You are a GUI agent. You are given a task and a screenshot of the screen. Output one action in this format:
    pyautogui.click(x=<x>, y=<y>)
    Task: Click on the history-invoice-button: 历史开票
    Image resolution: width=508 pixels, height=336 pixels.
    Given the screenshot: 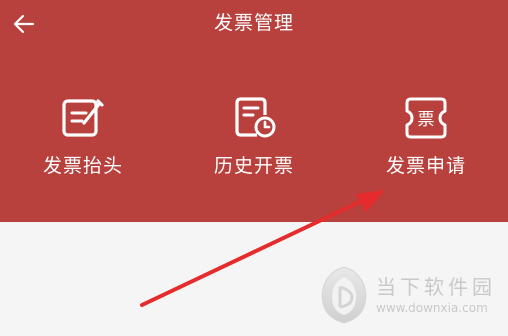 What is the action you would take?
    pyautogui.click(x=254, y=137)
    